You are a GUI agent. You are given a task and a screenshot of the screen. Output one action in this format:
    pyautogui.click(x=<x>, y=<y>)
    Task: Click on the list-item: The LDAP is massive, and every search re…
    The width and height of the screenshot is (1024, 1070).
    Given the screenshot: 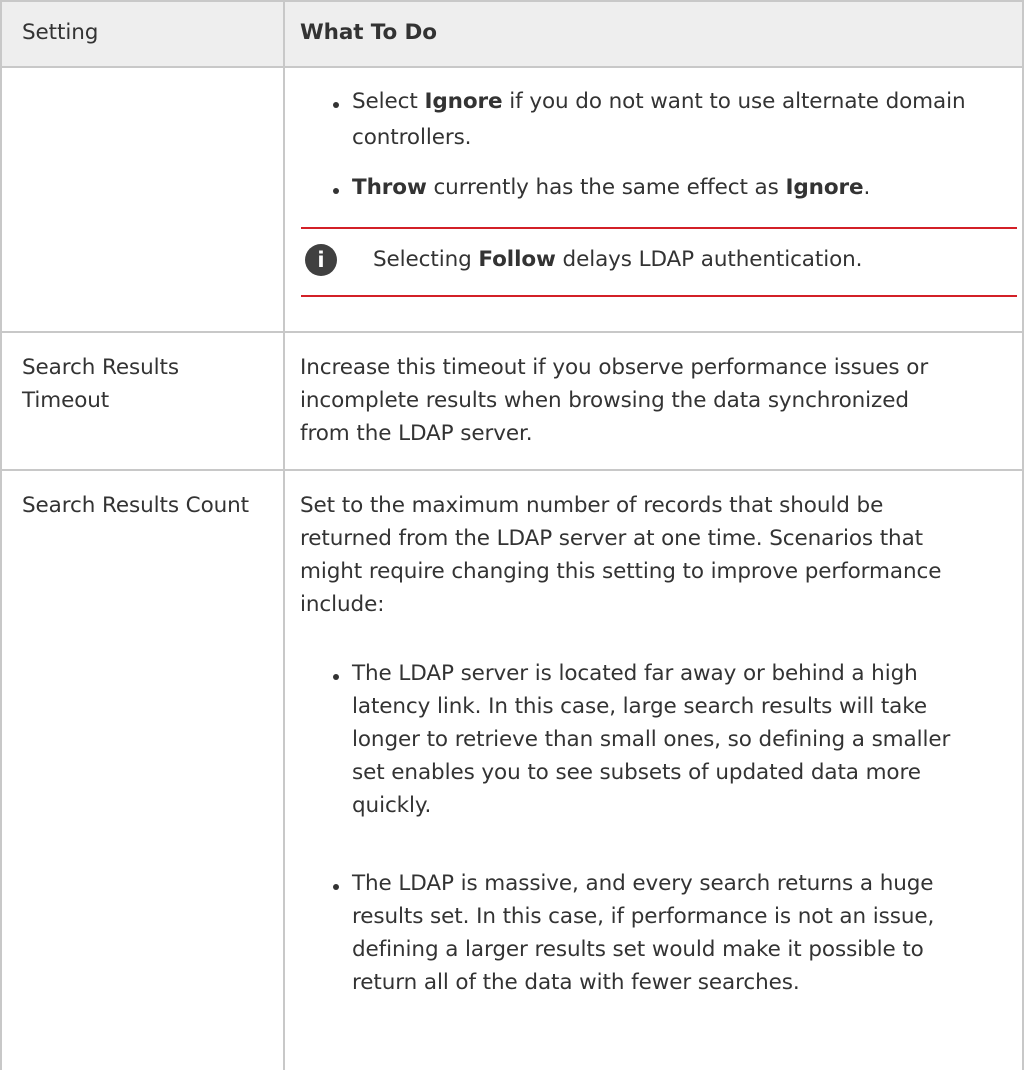 What is the action you would take?
    pyautogui.click(x=643, y=883)
    